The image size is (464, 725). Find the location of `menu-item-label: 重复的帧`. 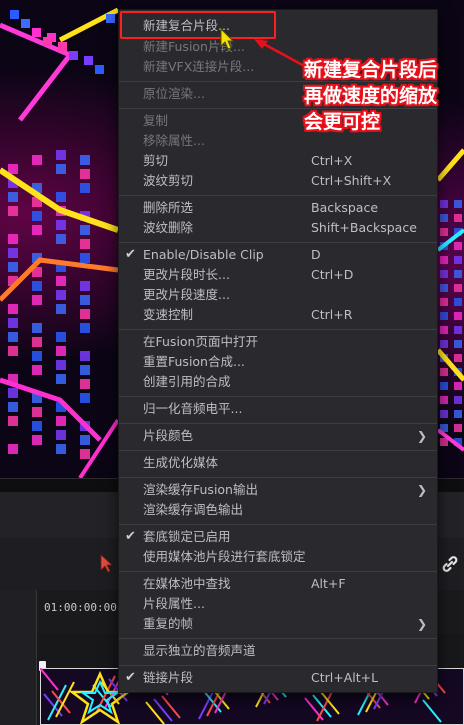

menu-item-label: 重复的帧 is located at coordinates (168, 623).